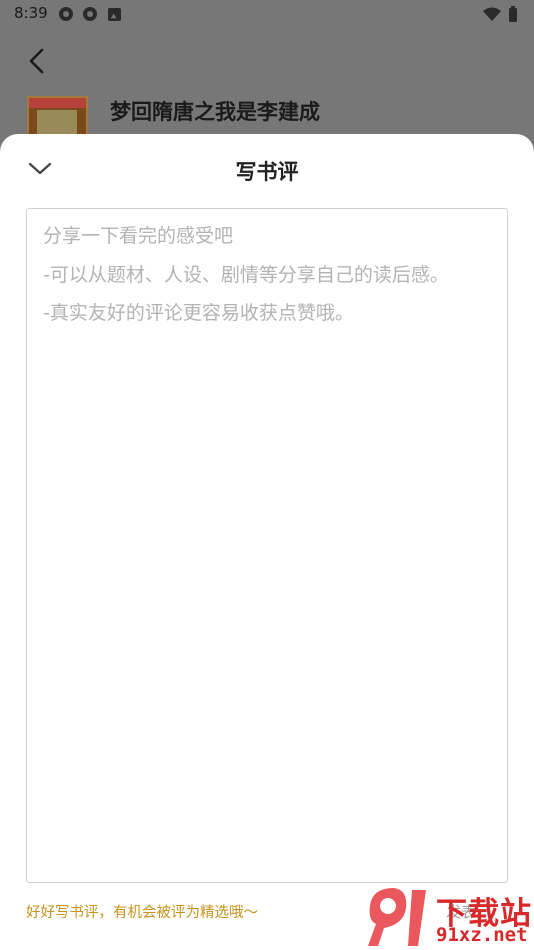 The width and height of the screenshot is (534, 950). I want to click on watermark-logo-icon, so click(397, 917).